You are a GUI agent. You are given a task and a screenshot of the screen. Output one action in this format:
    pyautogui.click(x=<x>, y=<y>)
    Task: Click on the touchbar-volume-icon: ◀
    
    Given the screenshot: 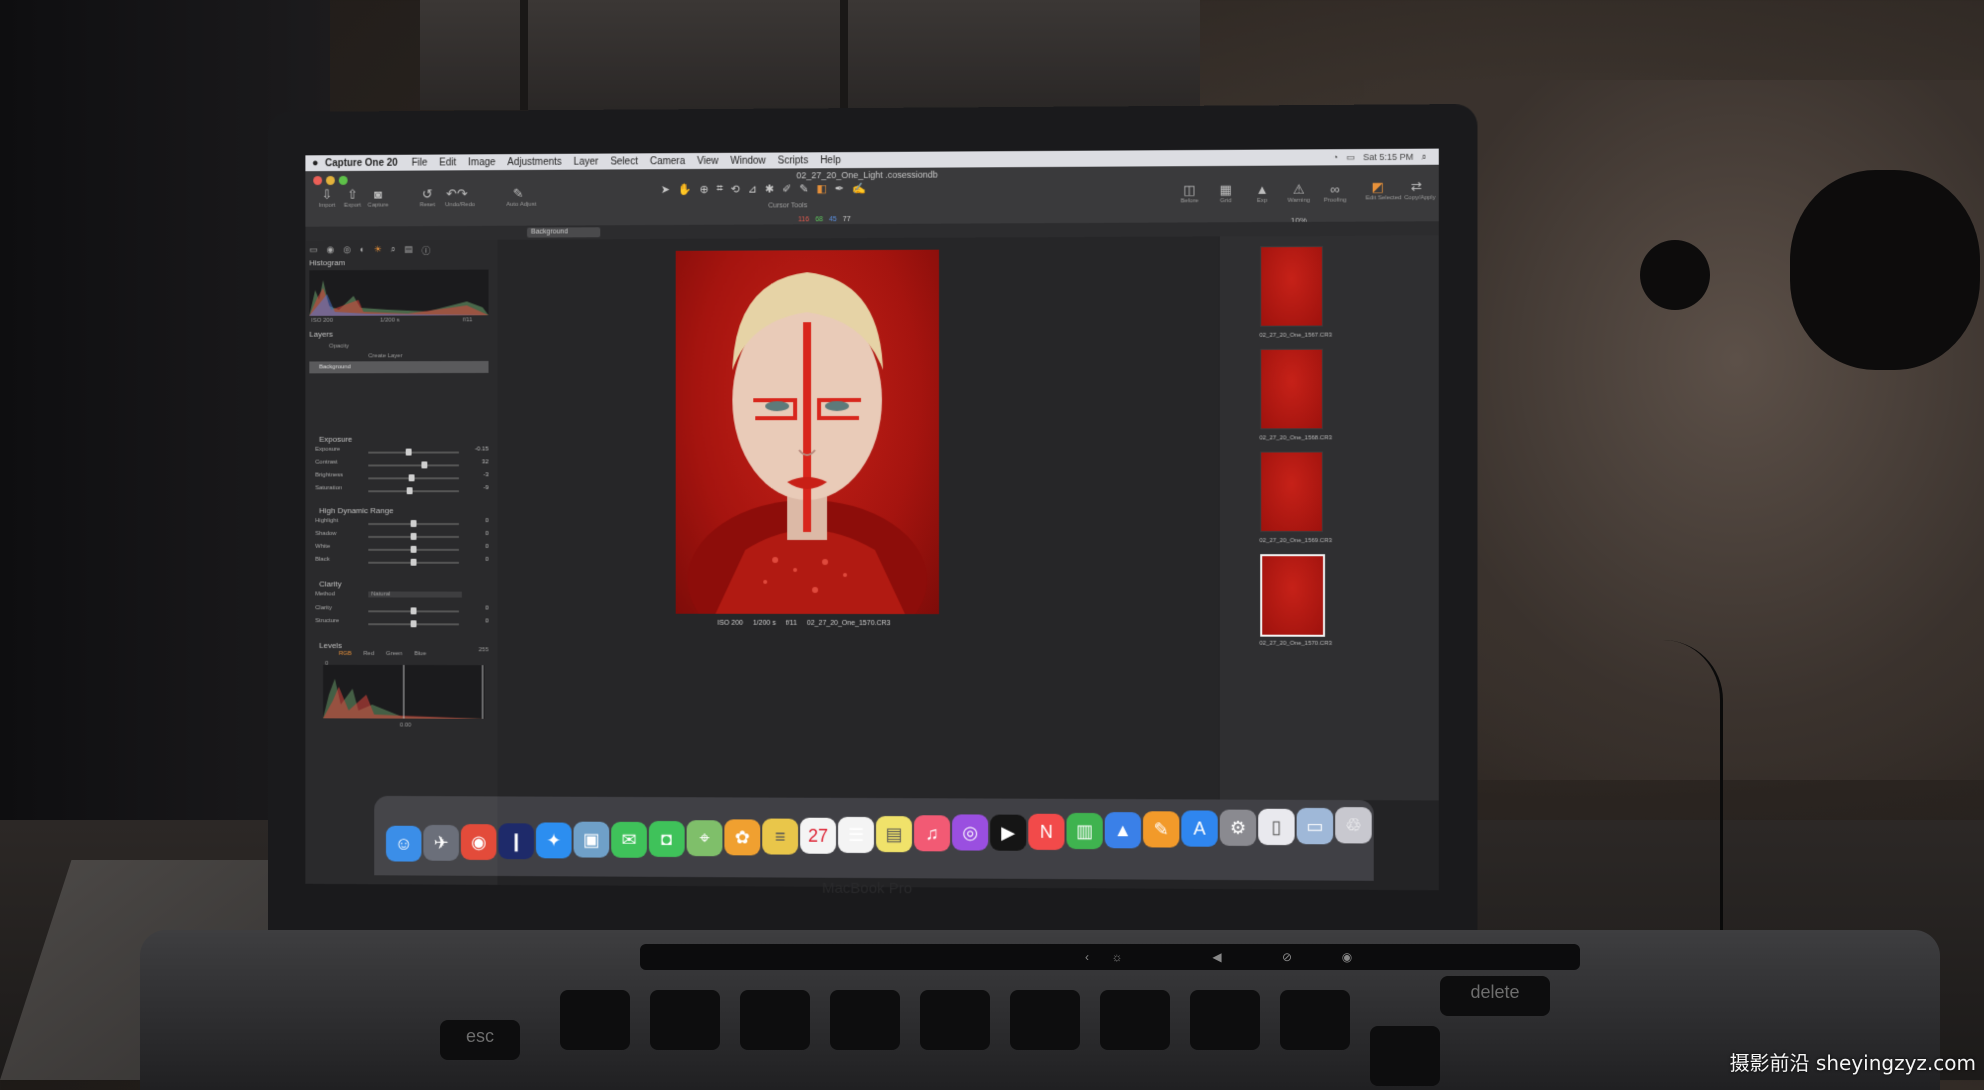 What is the action you would take?
    pyautogui.click(x=1217, y=957)
    